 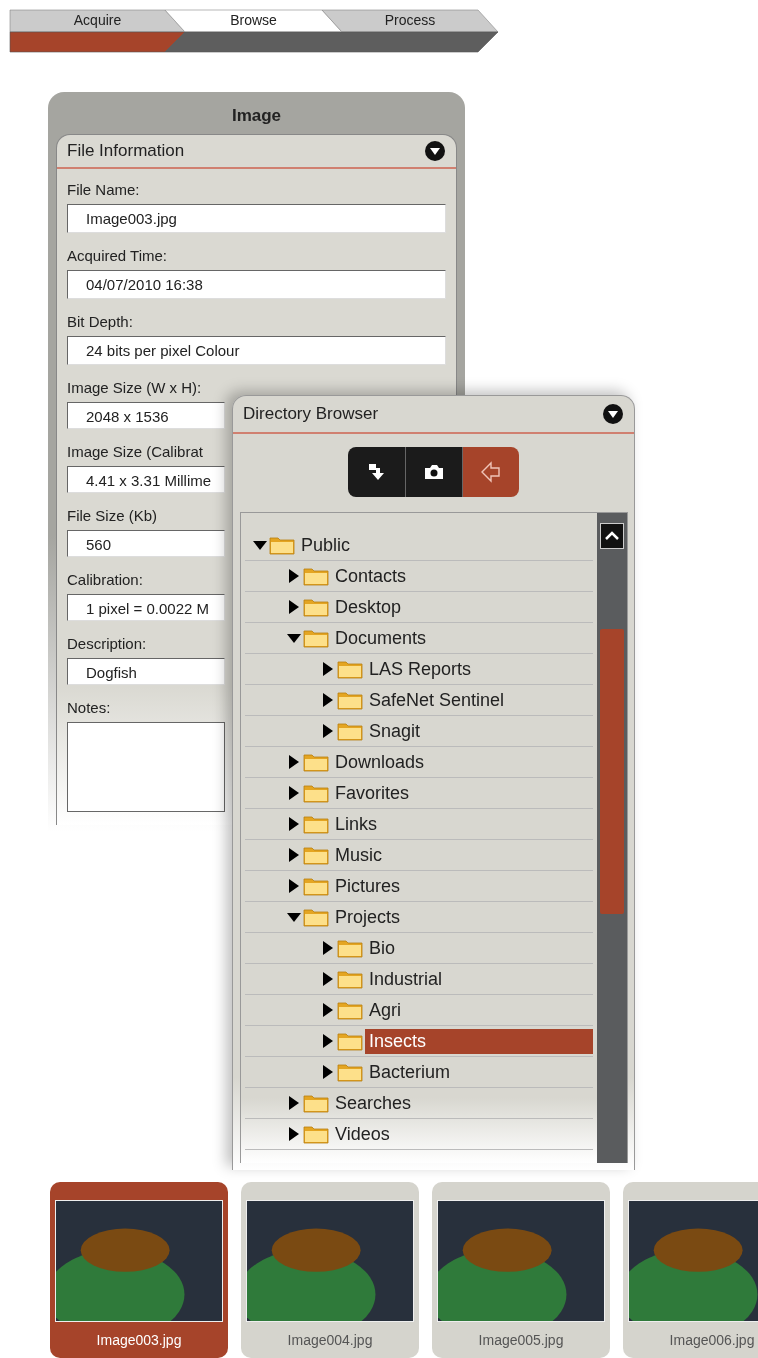 What do you see at coordinates (362, 1134) in the screenshot?
I see `folder-item: Videos` at bounding box center [362, 1134].